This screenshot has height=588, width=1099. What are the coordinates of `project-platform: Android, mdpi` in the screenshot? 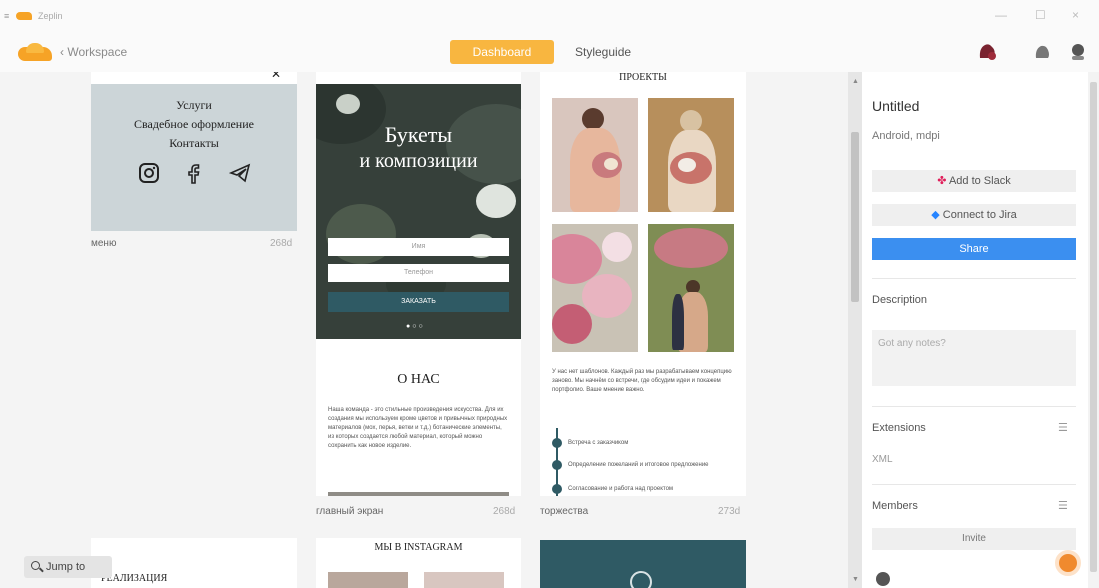 It's located at (906, 136).